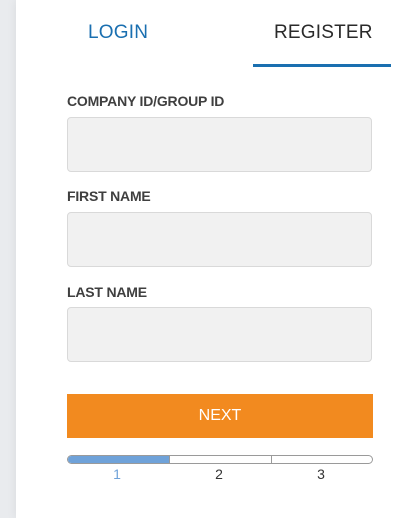 The image size is (409, 518). Describe the element at coordinates (219, 334) in the screenshot. I see `last-name-input` at that location.